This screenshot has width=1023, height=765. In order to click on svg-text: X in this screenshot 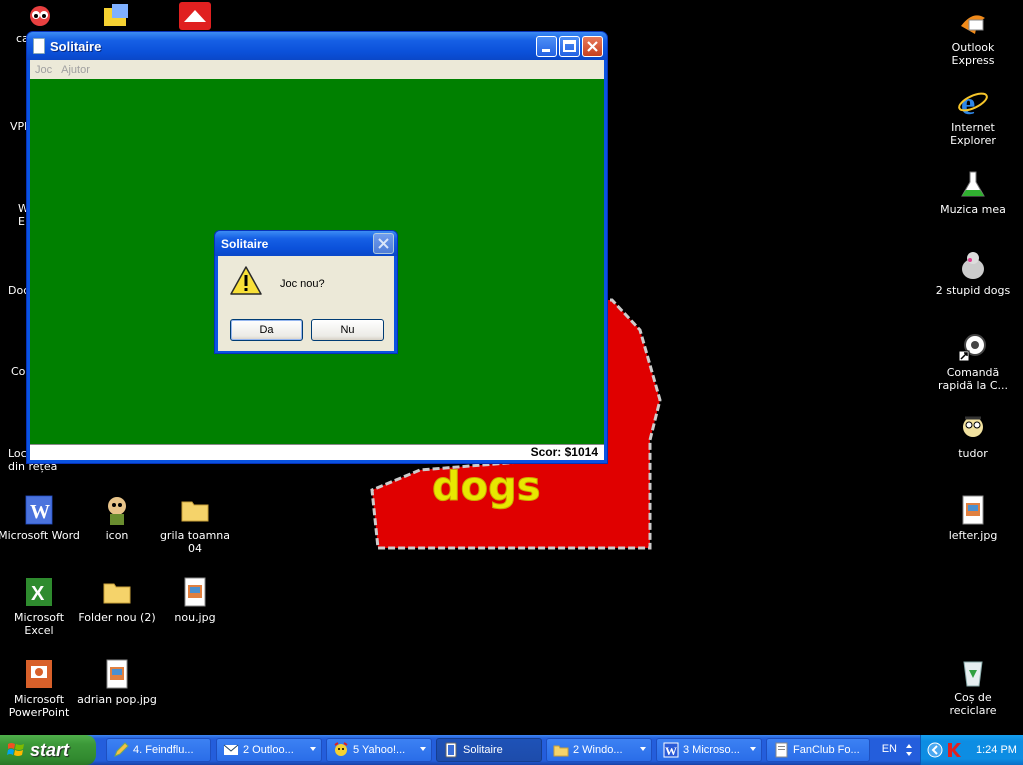, I will do `click(38, 594)`.